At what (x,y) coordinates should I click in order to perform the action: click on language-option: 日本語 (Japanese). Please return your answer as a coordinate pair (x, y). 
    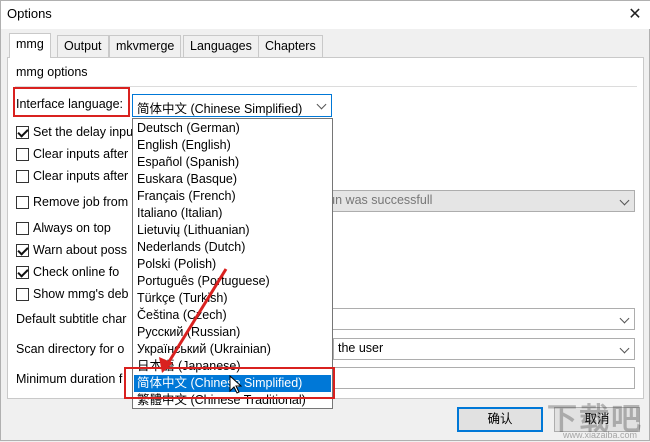
    Looking at the image, I should click on (232, 366).